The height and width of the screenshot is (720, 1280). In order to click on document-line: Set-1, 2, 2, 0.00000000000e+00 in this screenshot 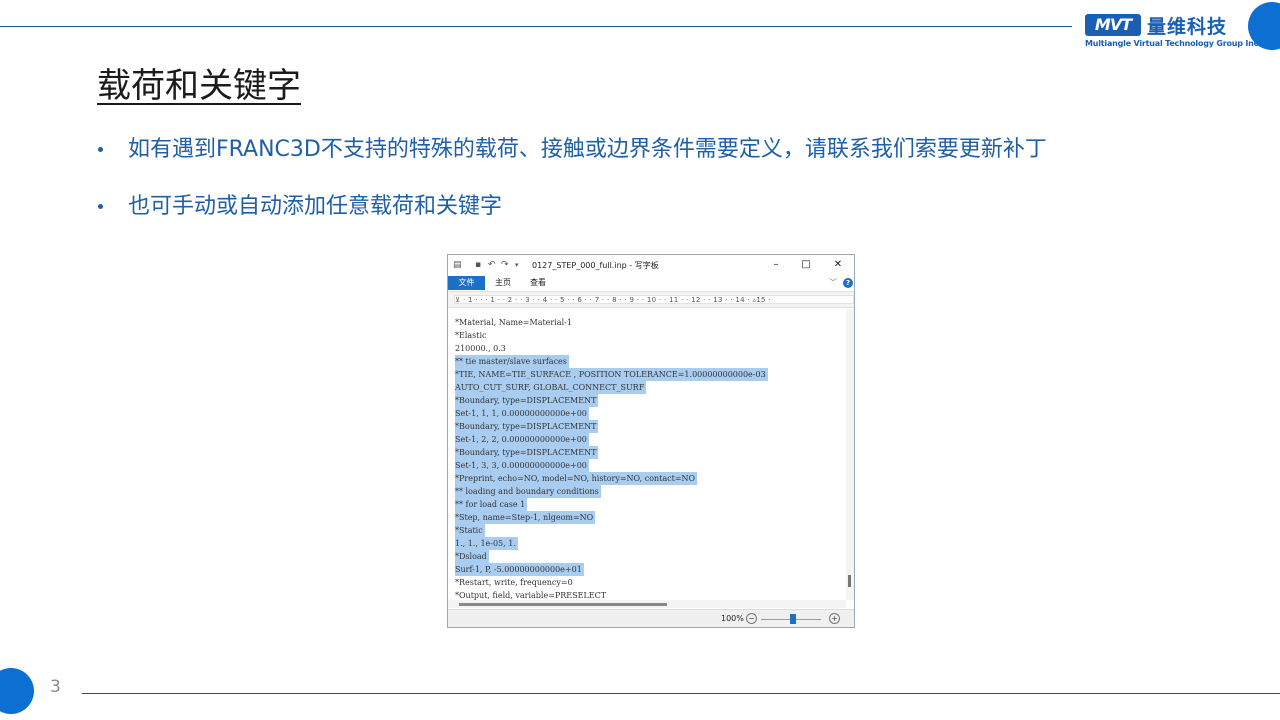, I will do `click(522, 439)`.